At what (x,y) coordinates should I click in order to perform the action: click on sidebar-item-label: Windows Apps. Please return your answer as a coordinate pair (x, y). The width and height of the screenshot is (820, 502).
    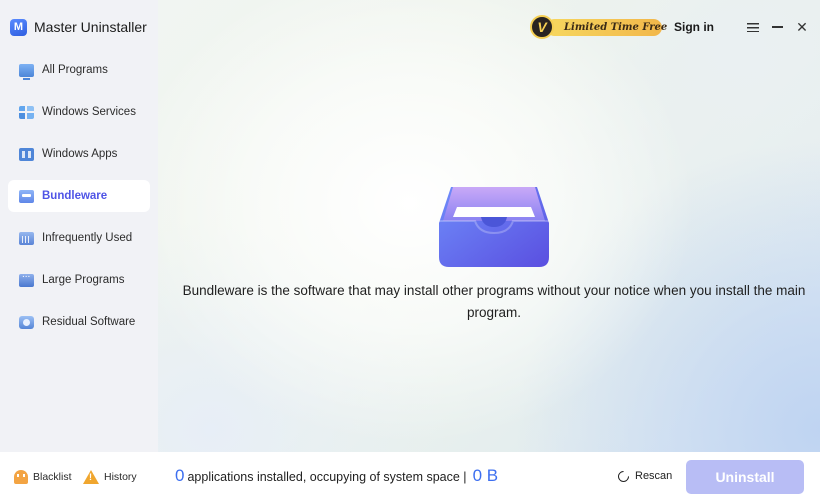
    Looking at the image, I should click on (80, 154).